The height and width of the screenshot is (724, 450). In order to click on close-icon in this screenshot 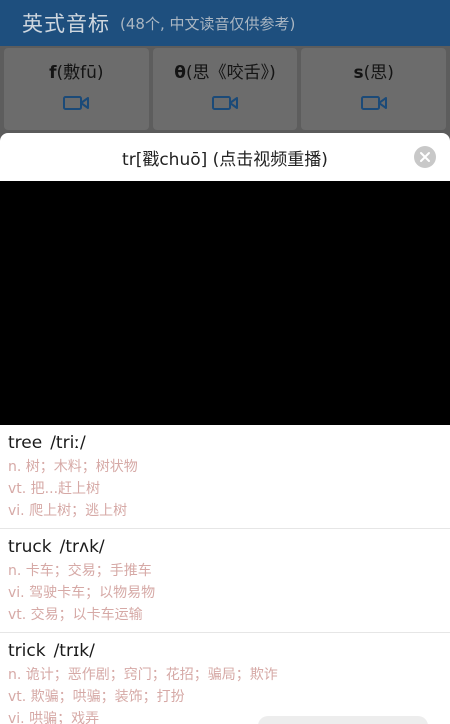, I will do `click(425, 157)`.